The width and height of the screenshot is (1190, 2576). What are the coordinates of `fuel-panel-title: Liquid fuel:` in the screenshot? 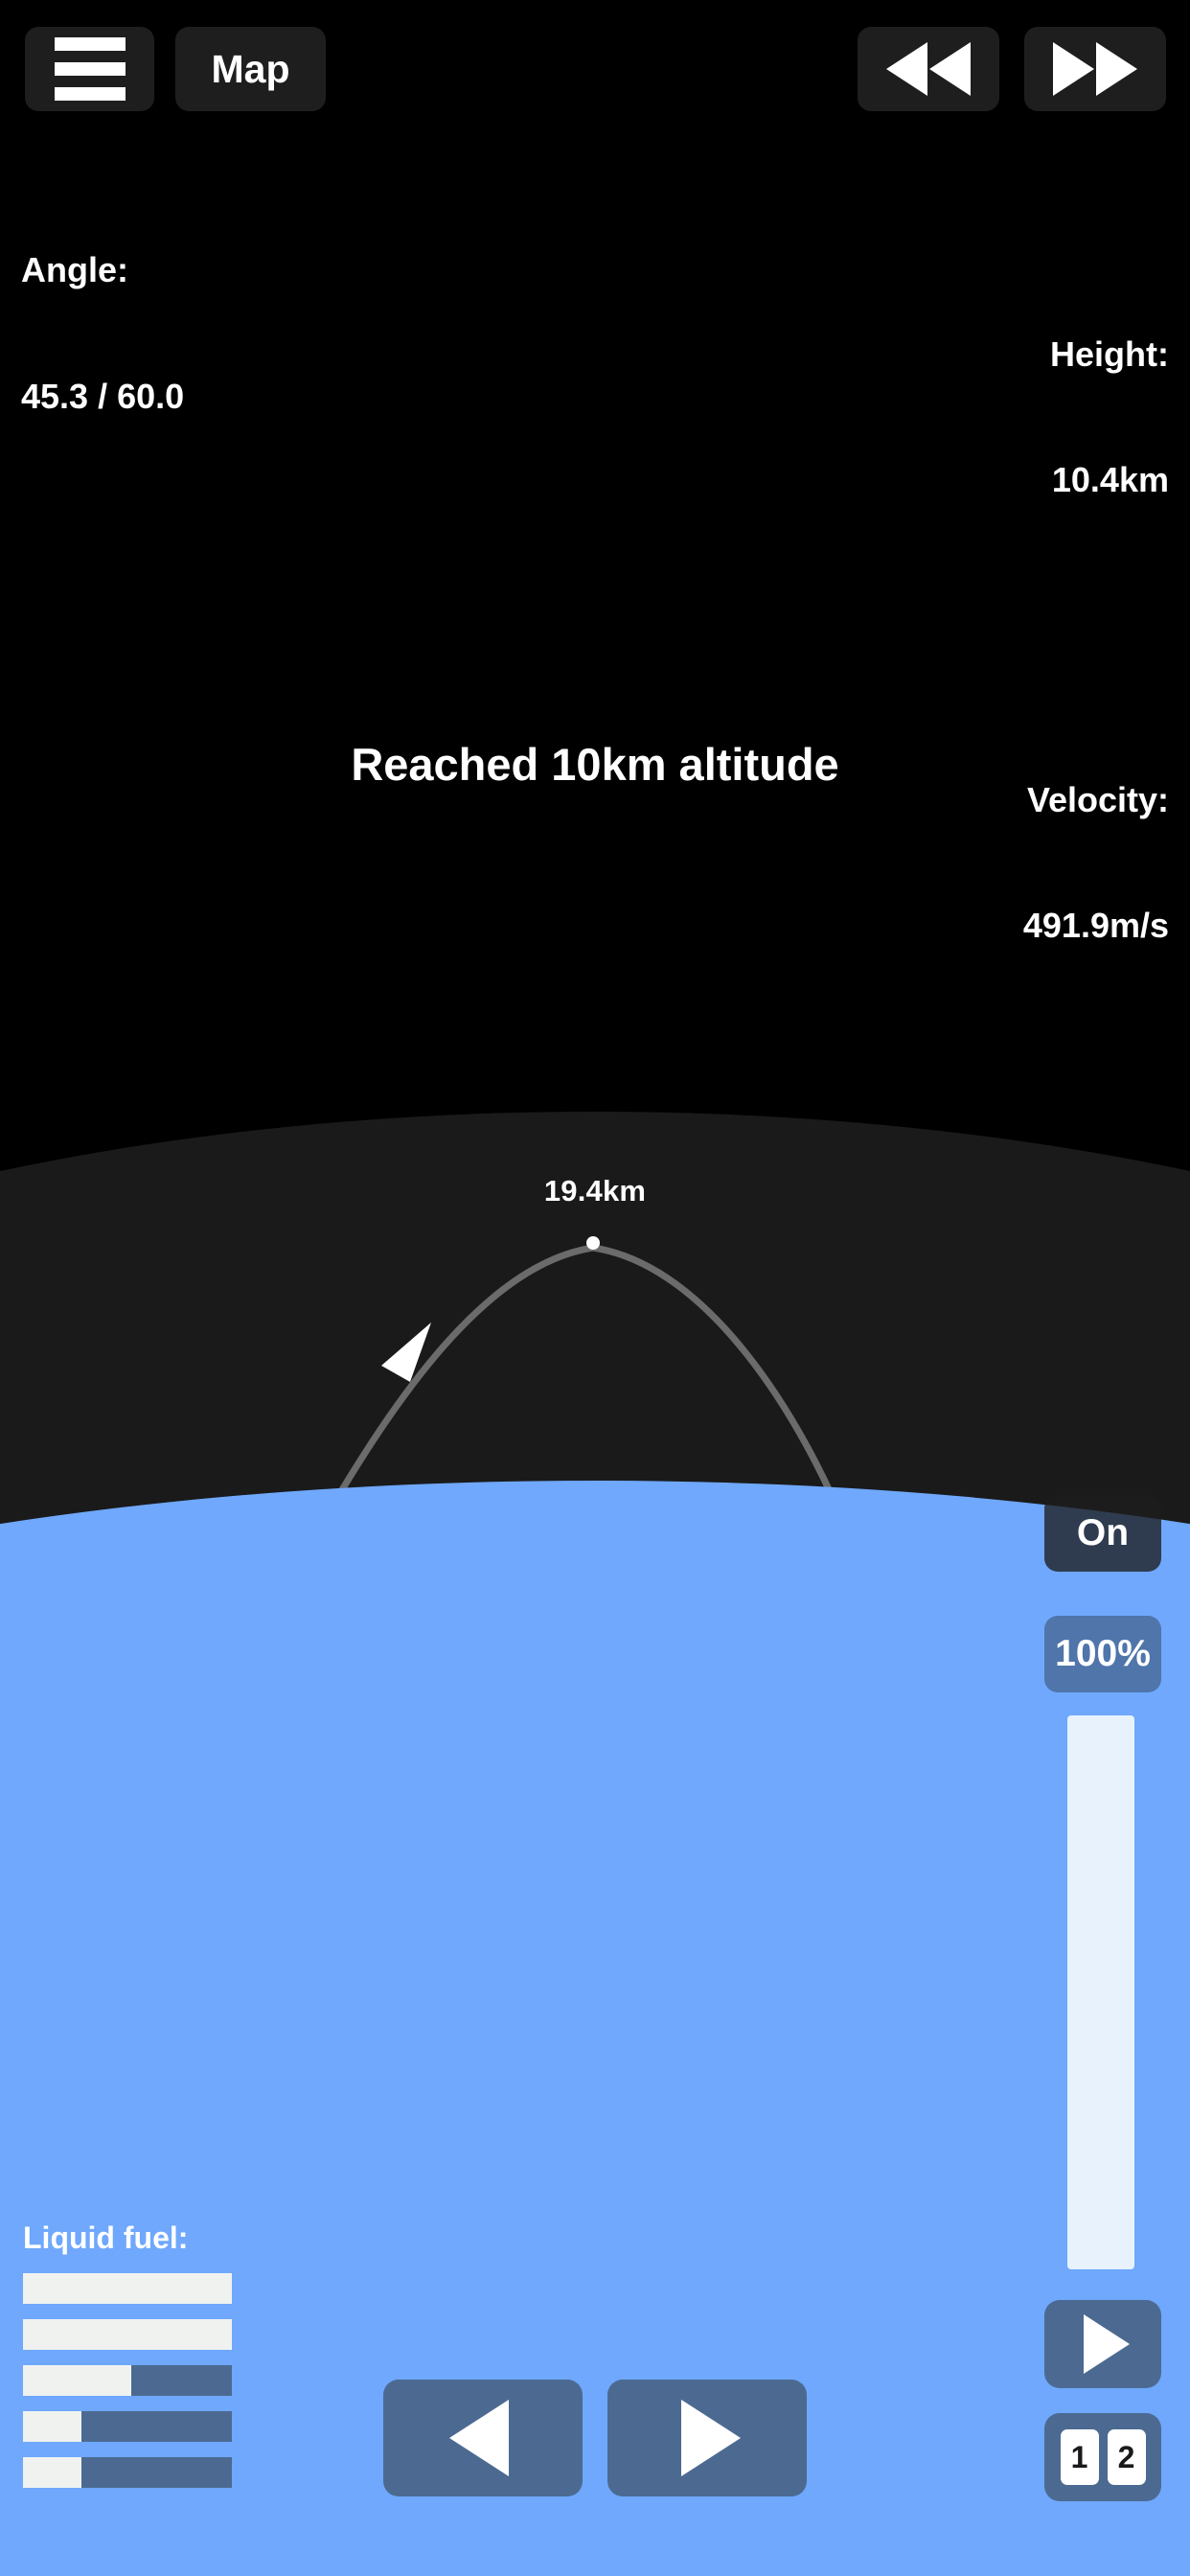 It's located at (106, 2237).